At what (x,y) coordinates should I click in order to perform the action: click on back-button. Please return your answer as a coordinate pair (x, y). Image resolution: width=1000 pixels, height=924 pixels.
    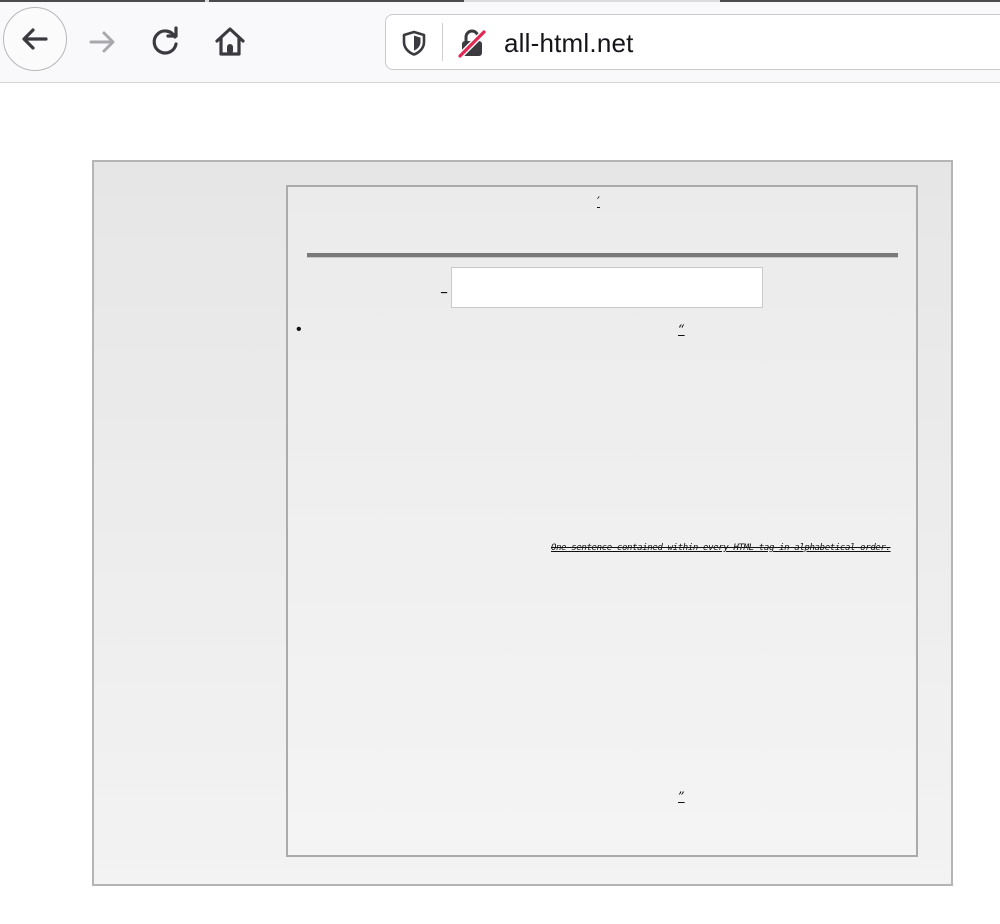
    Looking at the image, I should click on (35, 39).